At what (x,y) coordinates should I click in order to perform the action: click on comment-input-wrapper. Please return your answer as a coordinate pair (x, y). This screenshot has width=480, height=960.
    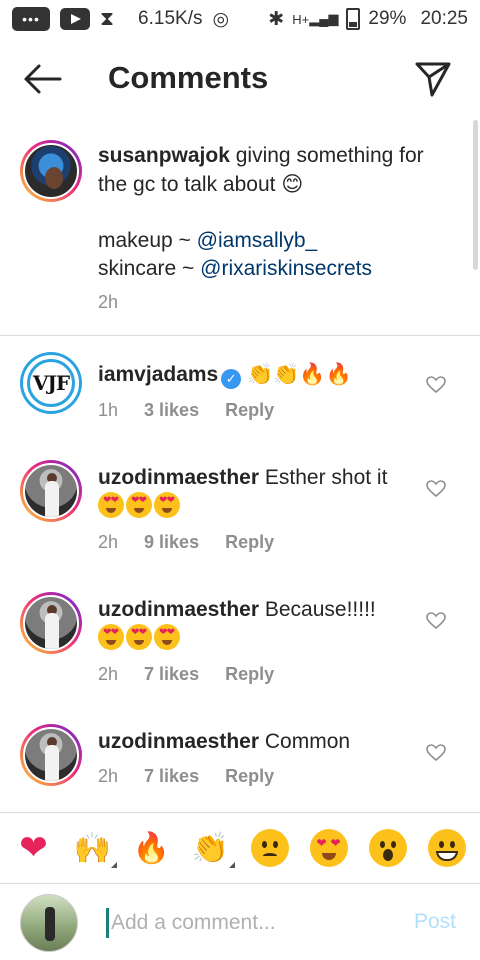
    Looking at the image, I should click on (246, 923).